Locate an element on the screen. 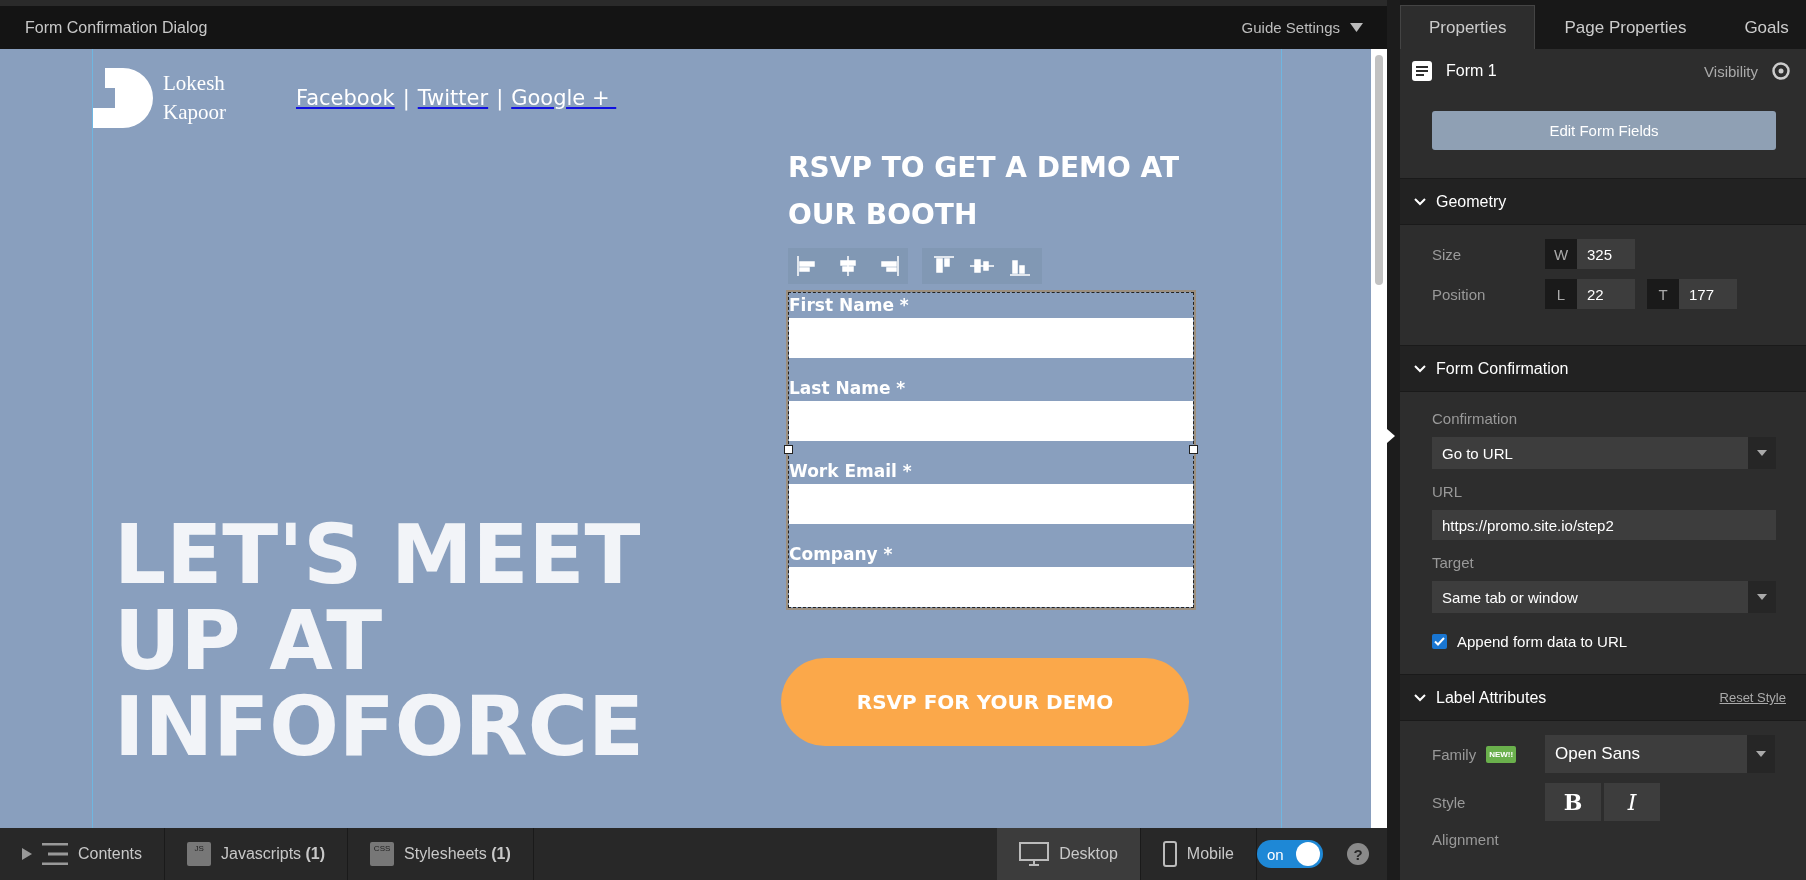 This screenshot has height=880, width=1806. panel-tab: Page Properties is located at coordinates (1625, 27).